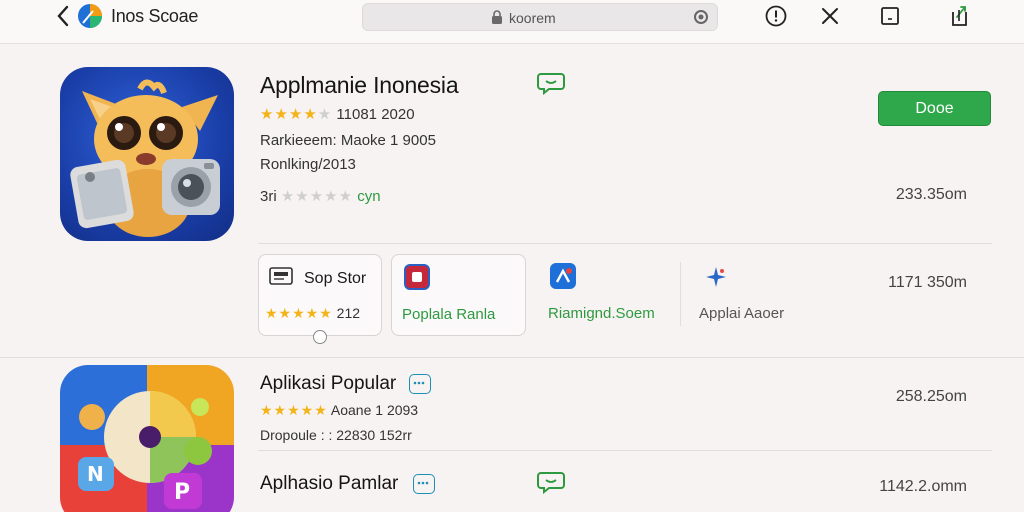 Image resolution: width=1024 pixels, height=512 pixels. Describe the element at coordinates (374, 410) in the screenshot. I see `list-rating-text: Aoane 1 2093` at that location.